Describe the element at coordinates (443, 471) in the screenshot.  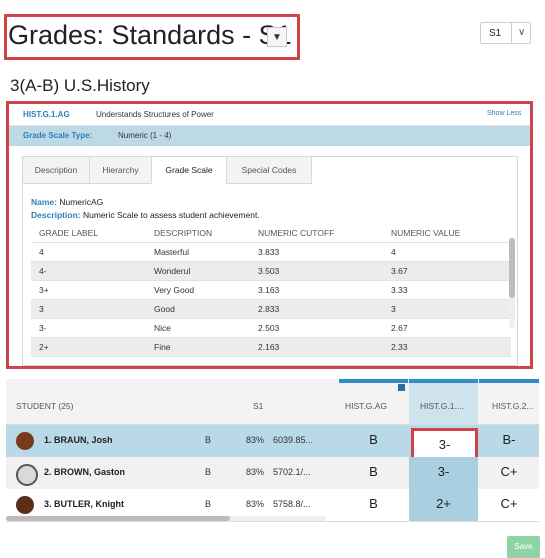
I see `grade-cell: 3-` at that location.